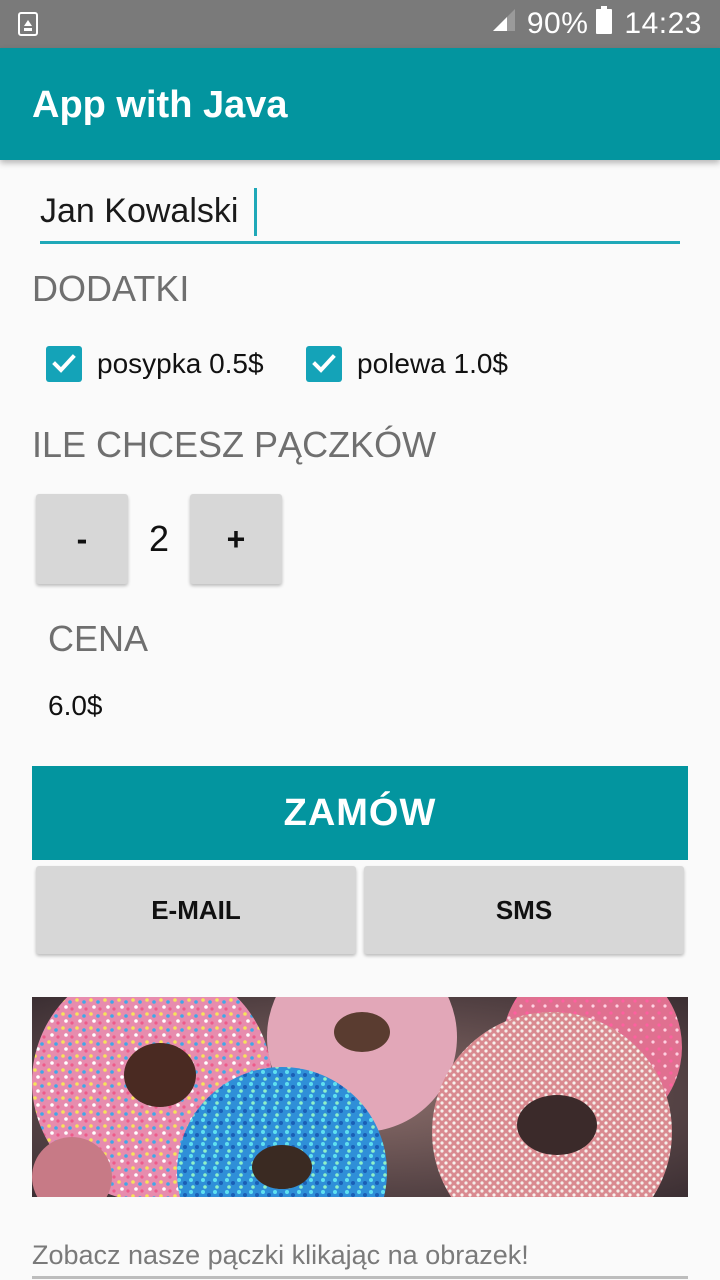 This screenshot has height=1280, width=720. What do you see at coordinates (280, 1255) in the screenshot?
I see `gallery-caption: Zobacz nasze pączki klikając na obrazek!` at bounding box center [280, 1255].